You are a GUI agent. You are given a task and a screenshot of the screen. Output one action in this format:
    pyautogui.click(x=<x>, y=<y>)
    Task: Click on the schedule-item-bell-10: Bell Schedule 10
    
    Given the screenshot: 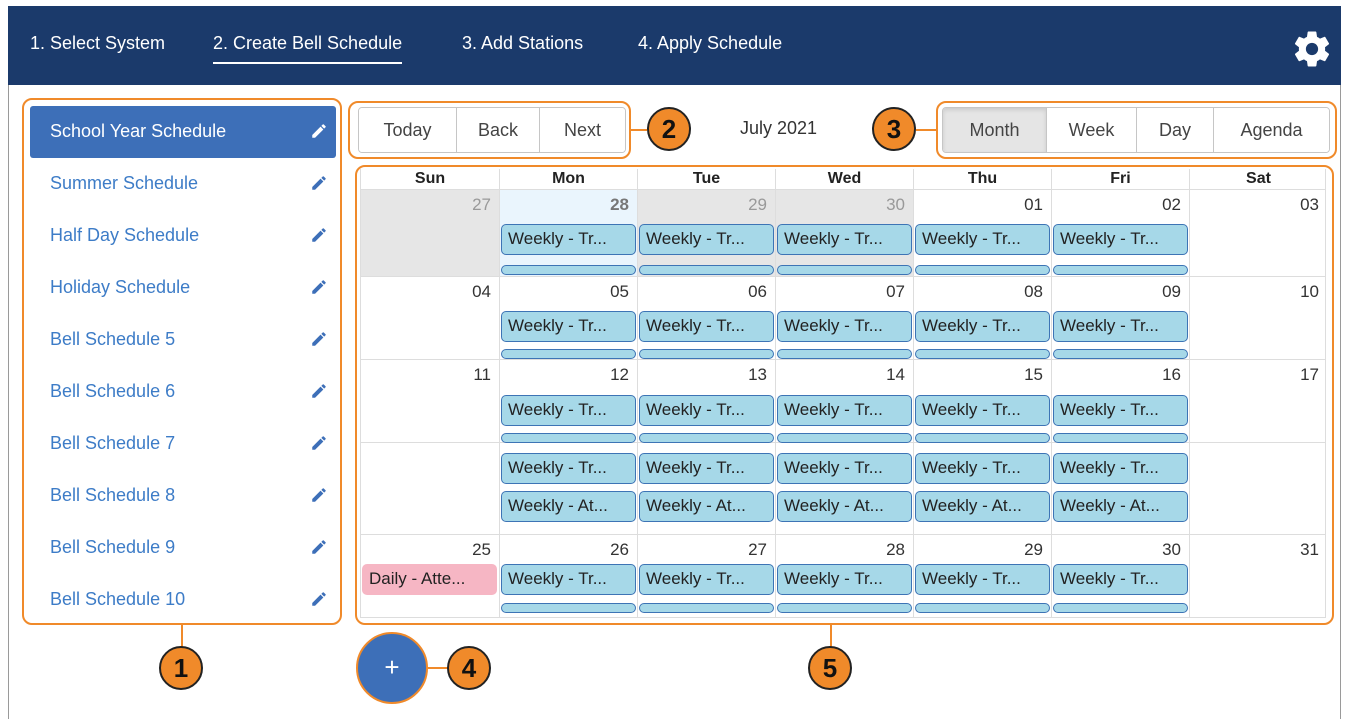 What is the action you would take?
    pyautogui.click(x=183, y=600)
    